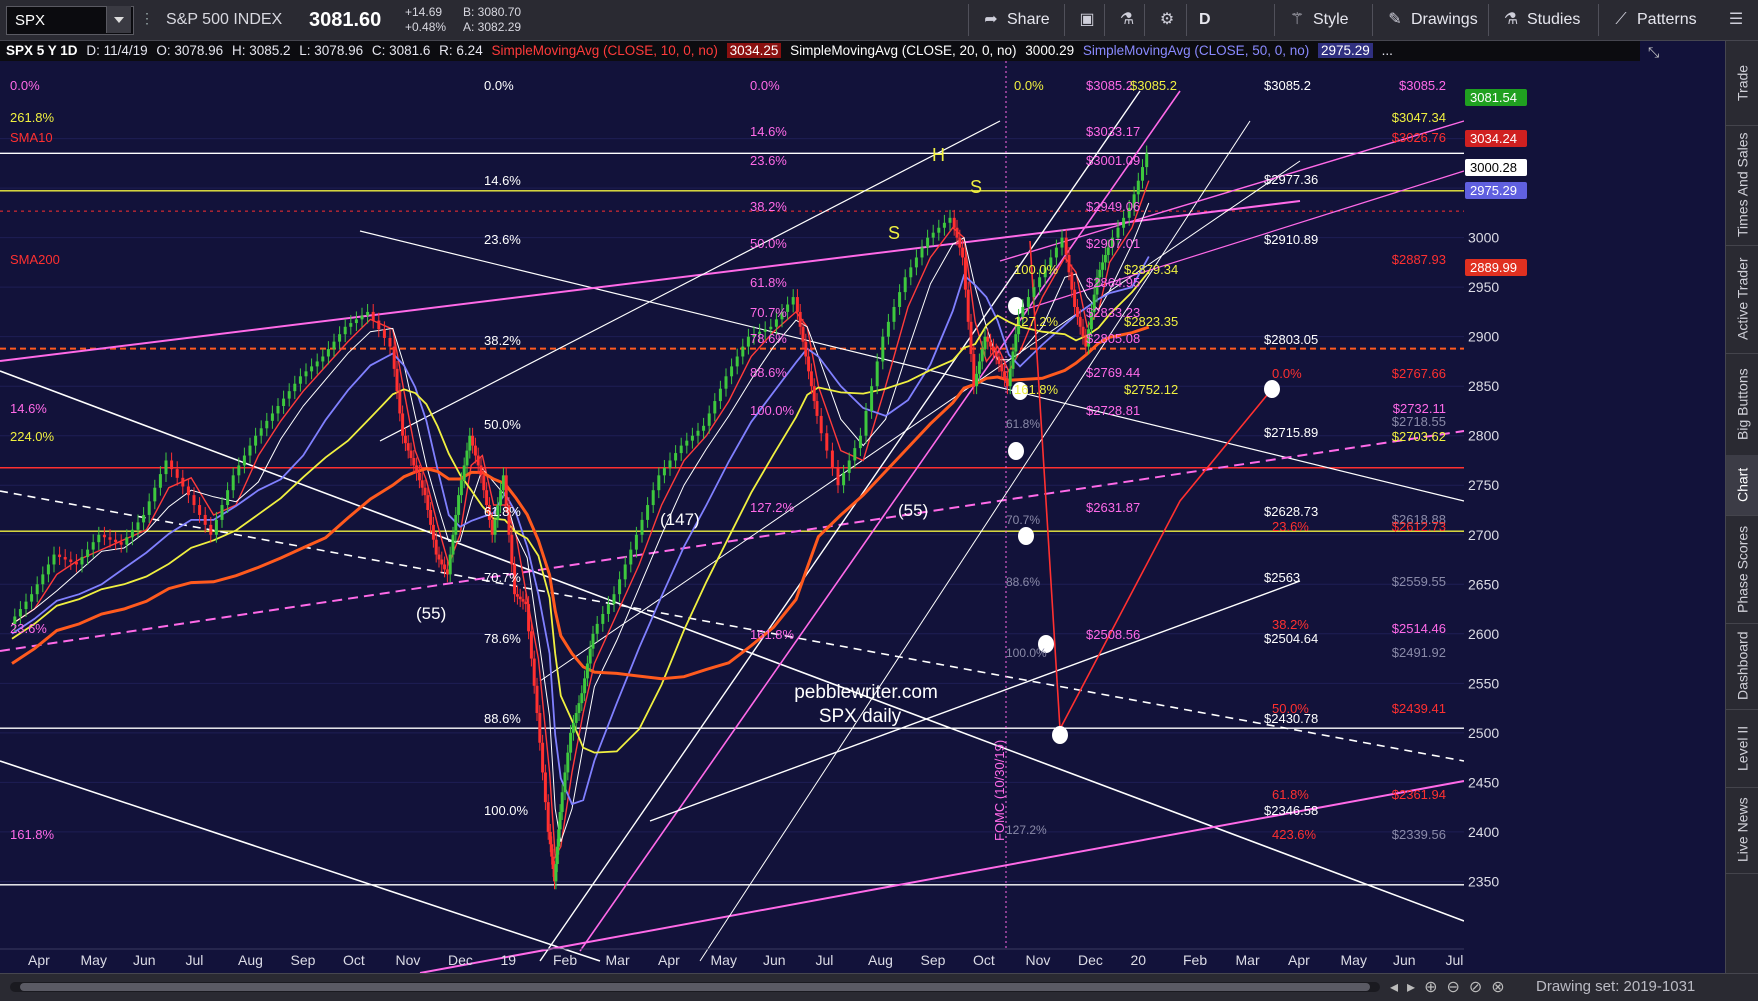 This screenshot has height=1001, width=1758. I want to click on drawings-button: ✎ Drawings, so click(1434, 20).